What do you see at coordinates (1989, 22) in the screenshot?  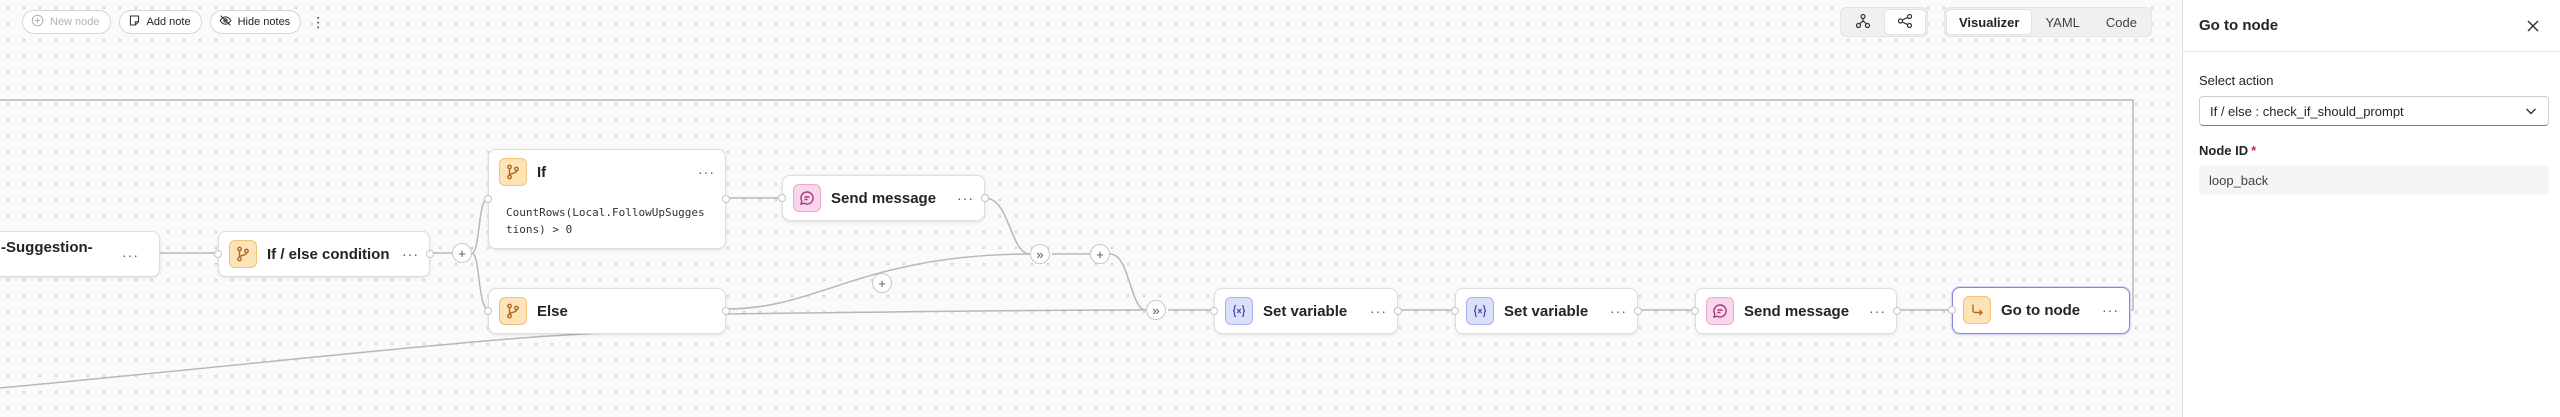 I see `tab-visualizer: Visualizer` at bounding box center [1989, 22].